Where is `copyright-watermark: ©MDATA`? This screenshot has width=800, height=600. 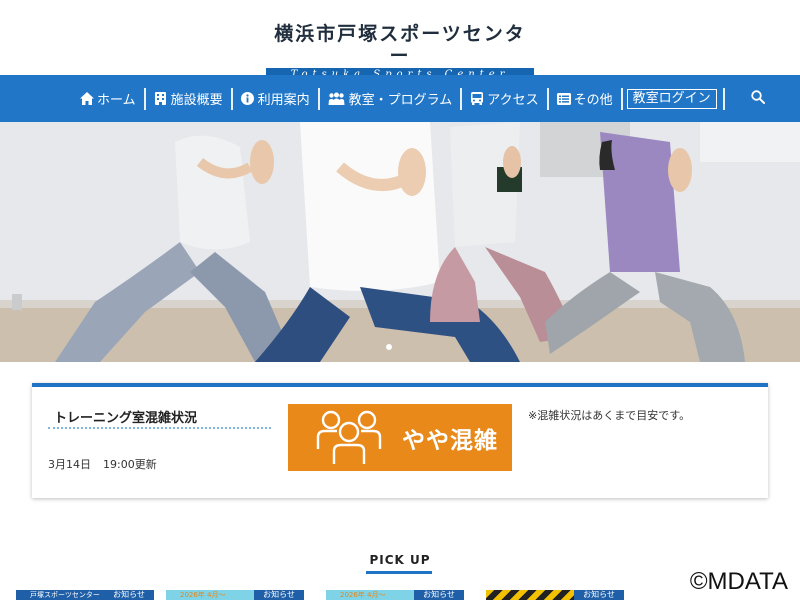 copyright-watermark: ©MDATA is located at coordinates (738, 581).